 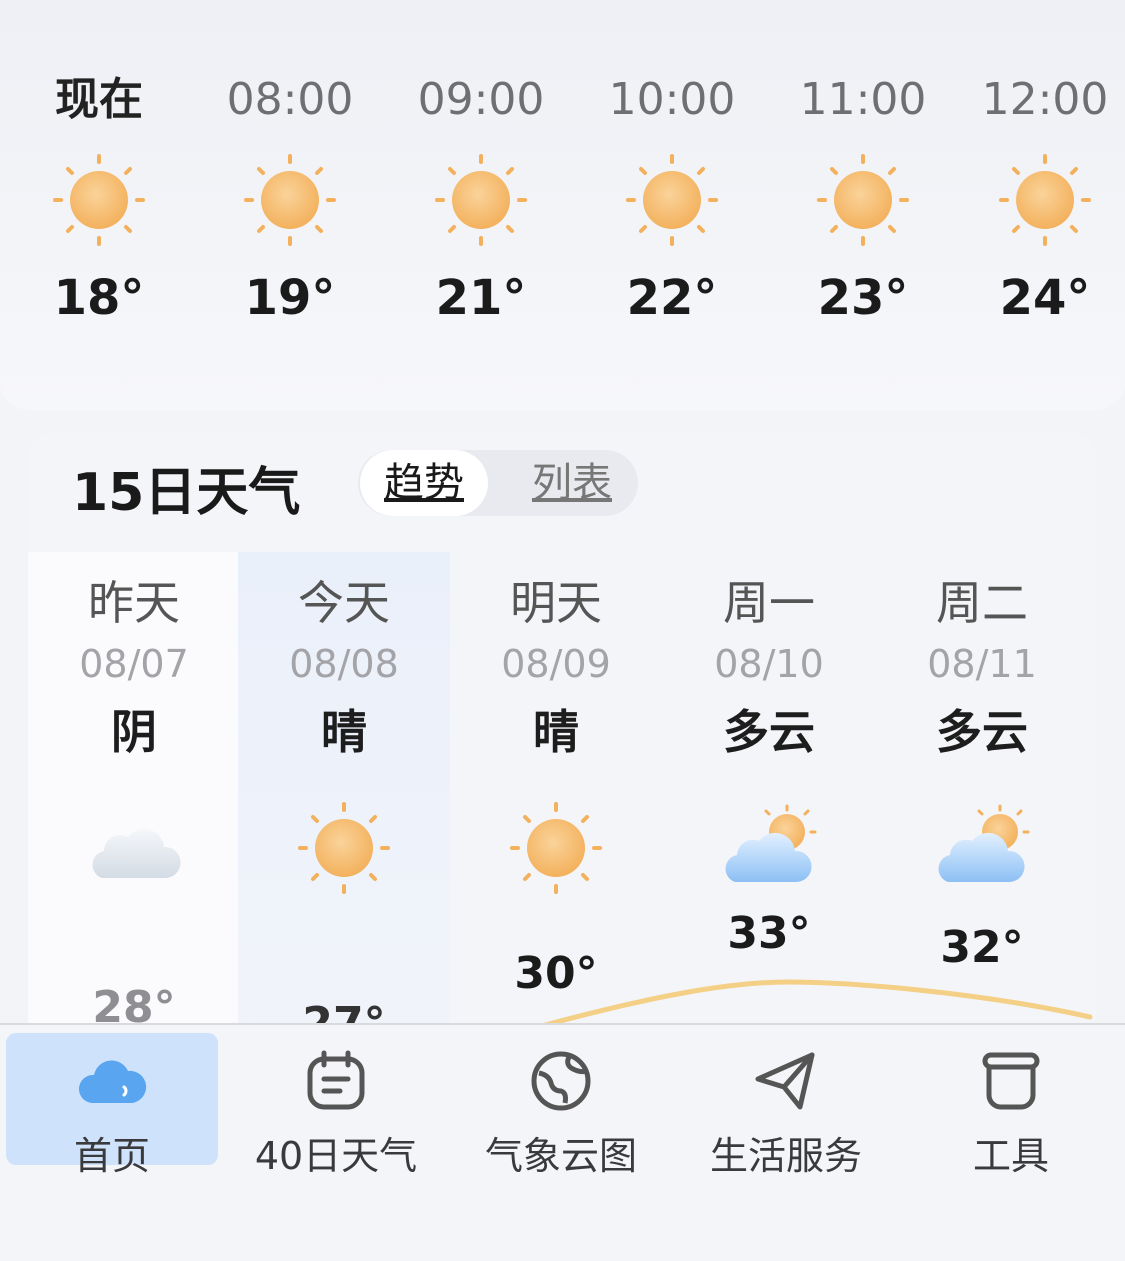 What do you see at coordinates (863, 99) in the screenshot?
I see `hour-time: 11:00` at bounding box center [863, 99].